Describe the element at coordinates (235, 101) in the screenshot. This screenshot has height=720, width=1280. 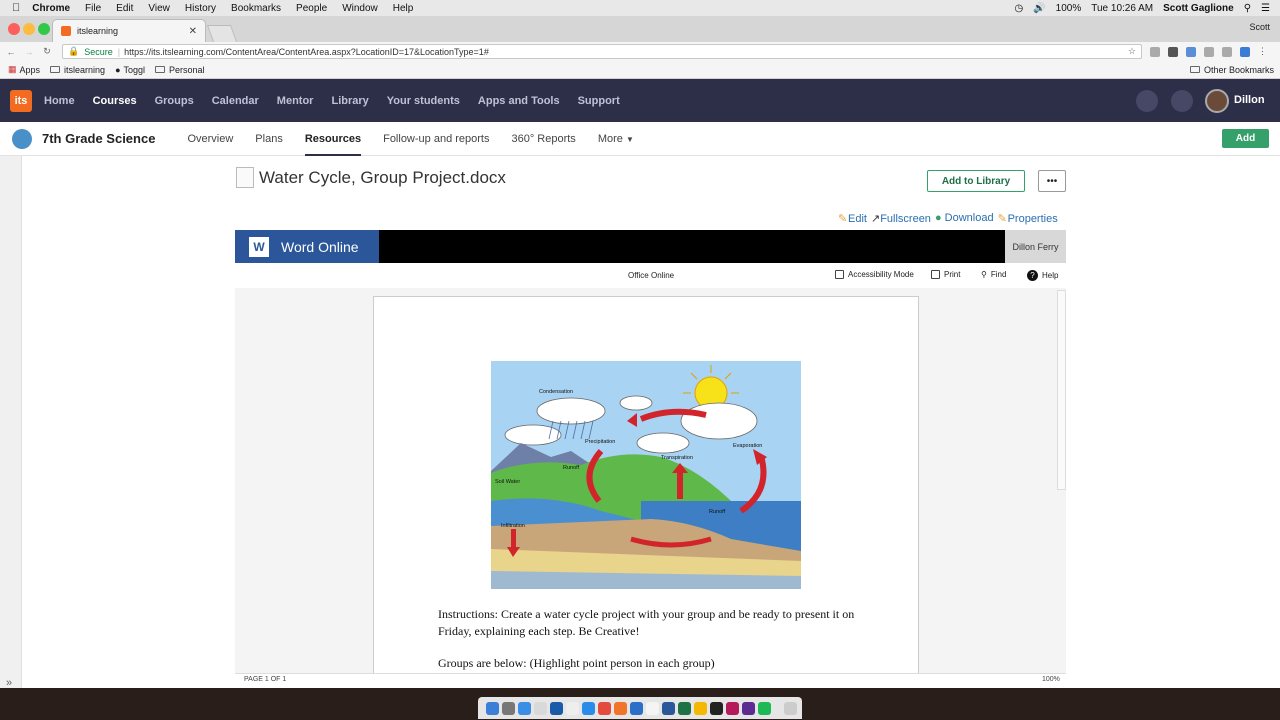
I see `nav-calendar: Calendar` at that location.